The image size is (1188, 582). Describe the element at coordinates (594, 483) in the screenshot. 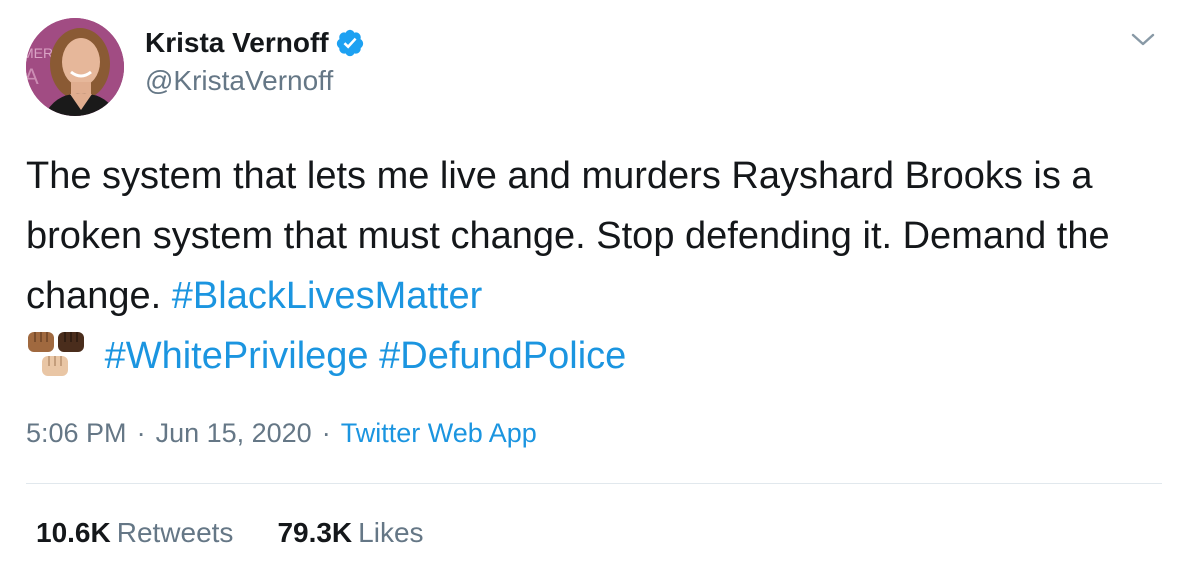

I see `divider` at that location.